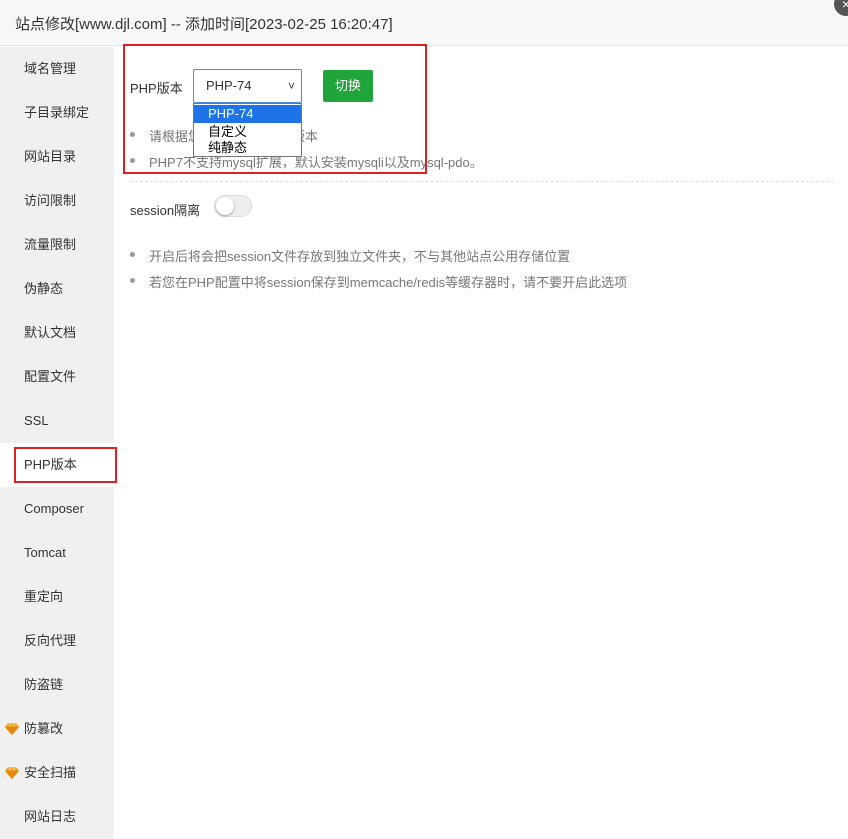 The width and height of the screenshot is (848, 839). I want to click on sidebar-item-php-version: PHP版本, so click(58, 465).